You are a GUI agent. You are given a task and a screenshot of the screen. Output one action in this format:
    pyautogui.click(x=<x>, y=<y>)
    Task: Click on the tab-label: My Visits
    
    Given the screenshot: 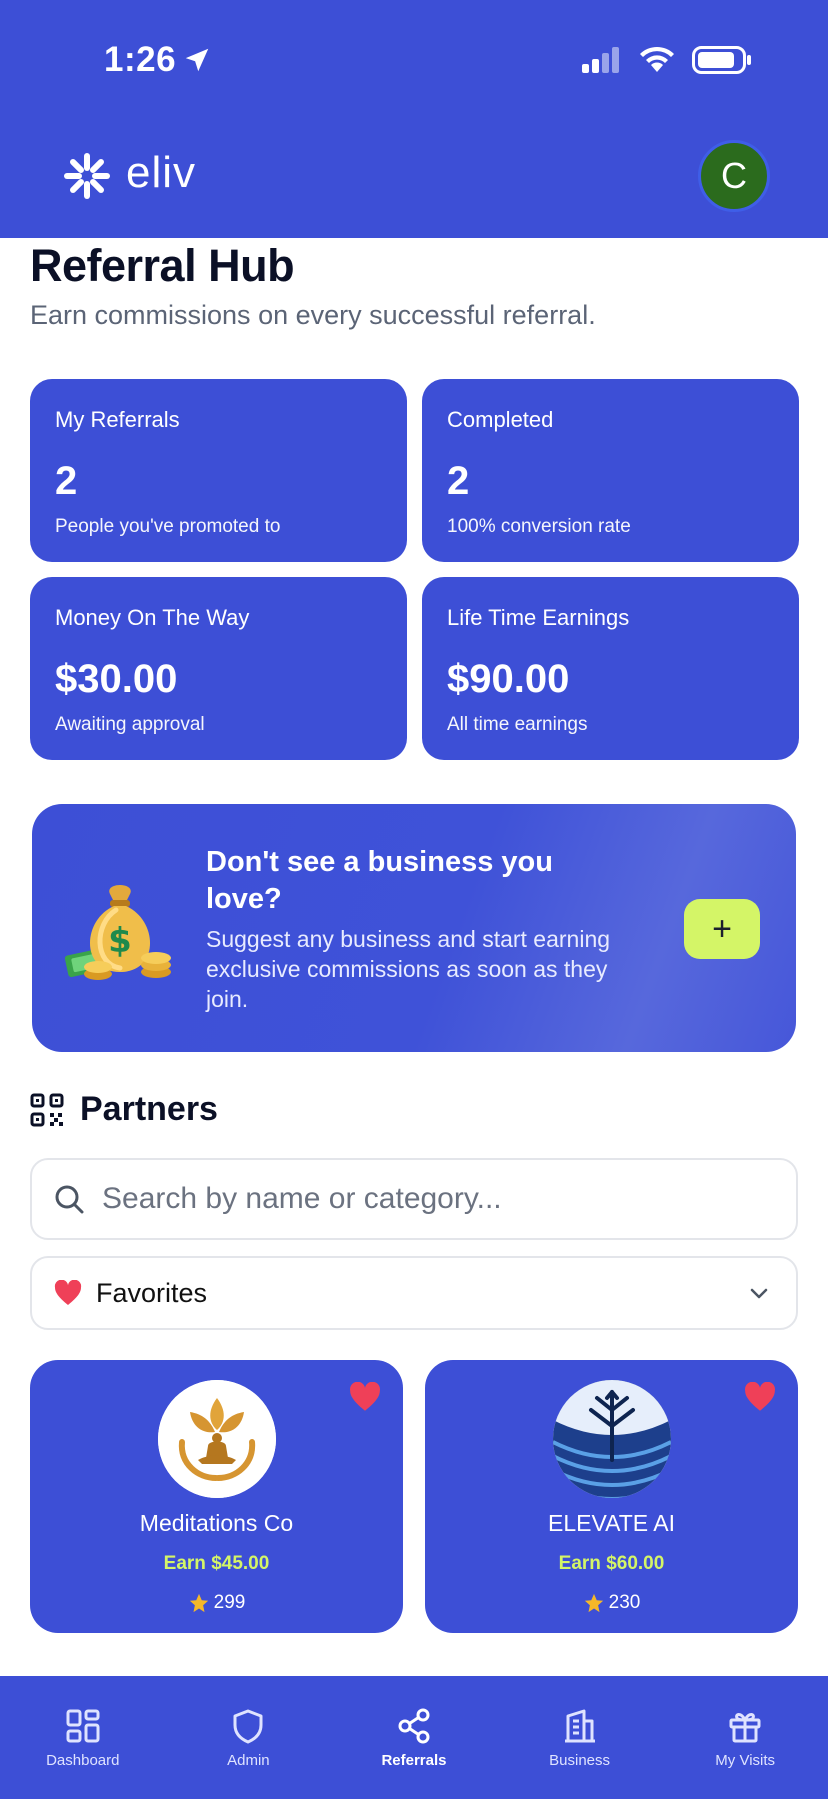 What is the action you would take?
    pyautogui.click(x=745, y=1760)
    